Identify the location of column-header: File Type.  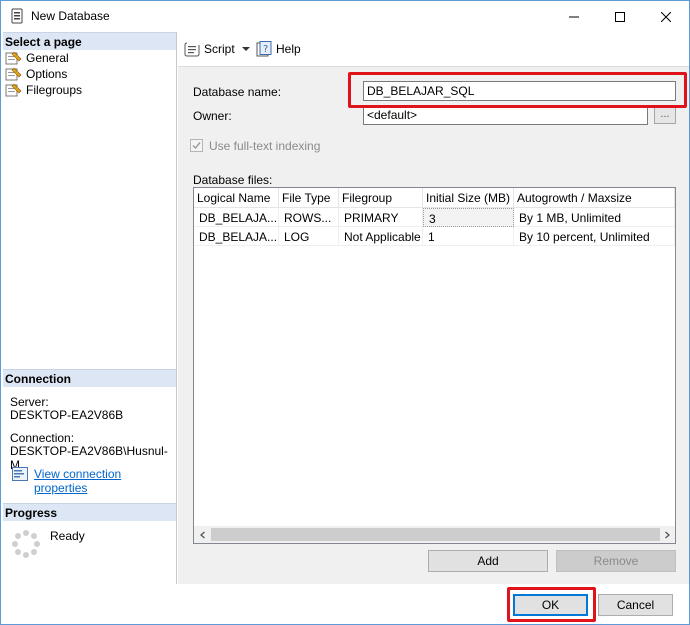
(309, 198).